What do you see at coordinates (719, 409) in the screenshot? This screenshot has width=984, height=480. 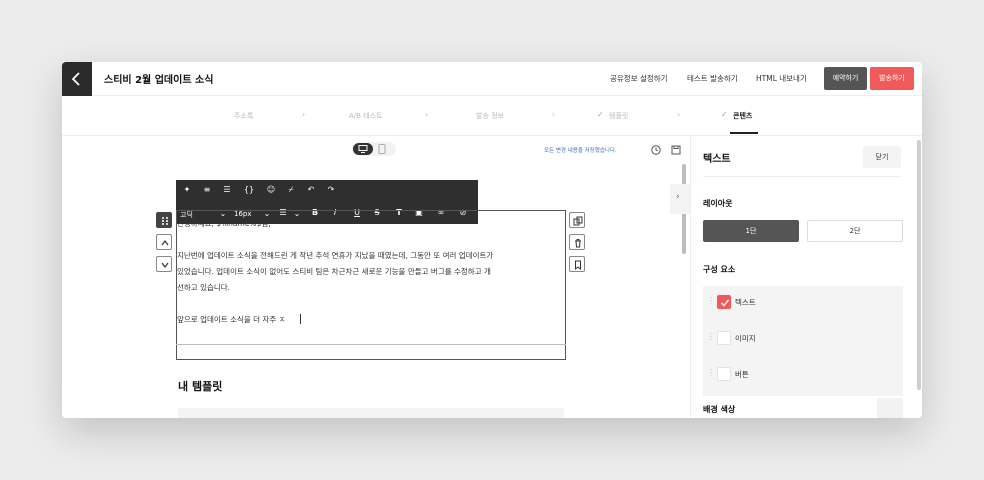 I see `background-color-label: 배경 색상` at bounding box center [719, 409].